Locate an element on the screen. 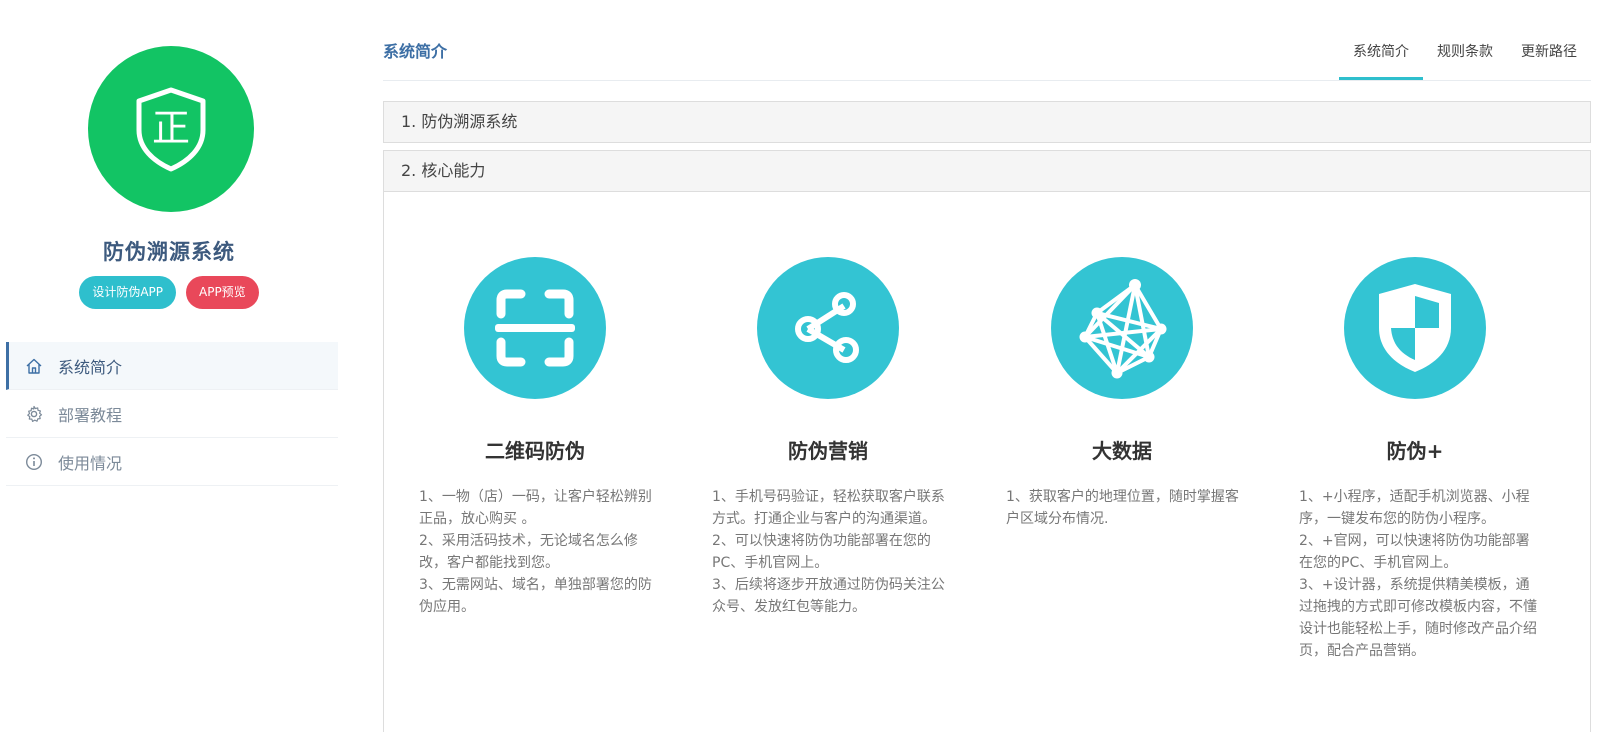 The image size is (1613, 732). feature-line: 1、+小程序，适配手机浏览器、小程序，一键发布您的防伪小程序。 is located at coordinates (1414, 508).